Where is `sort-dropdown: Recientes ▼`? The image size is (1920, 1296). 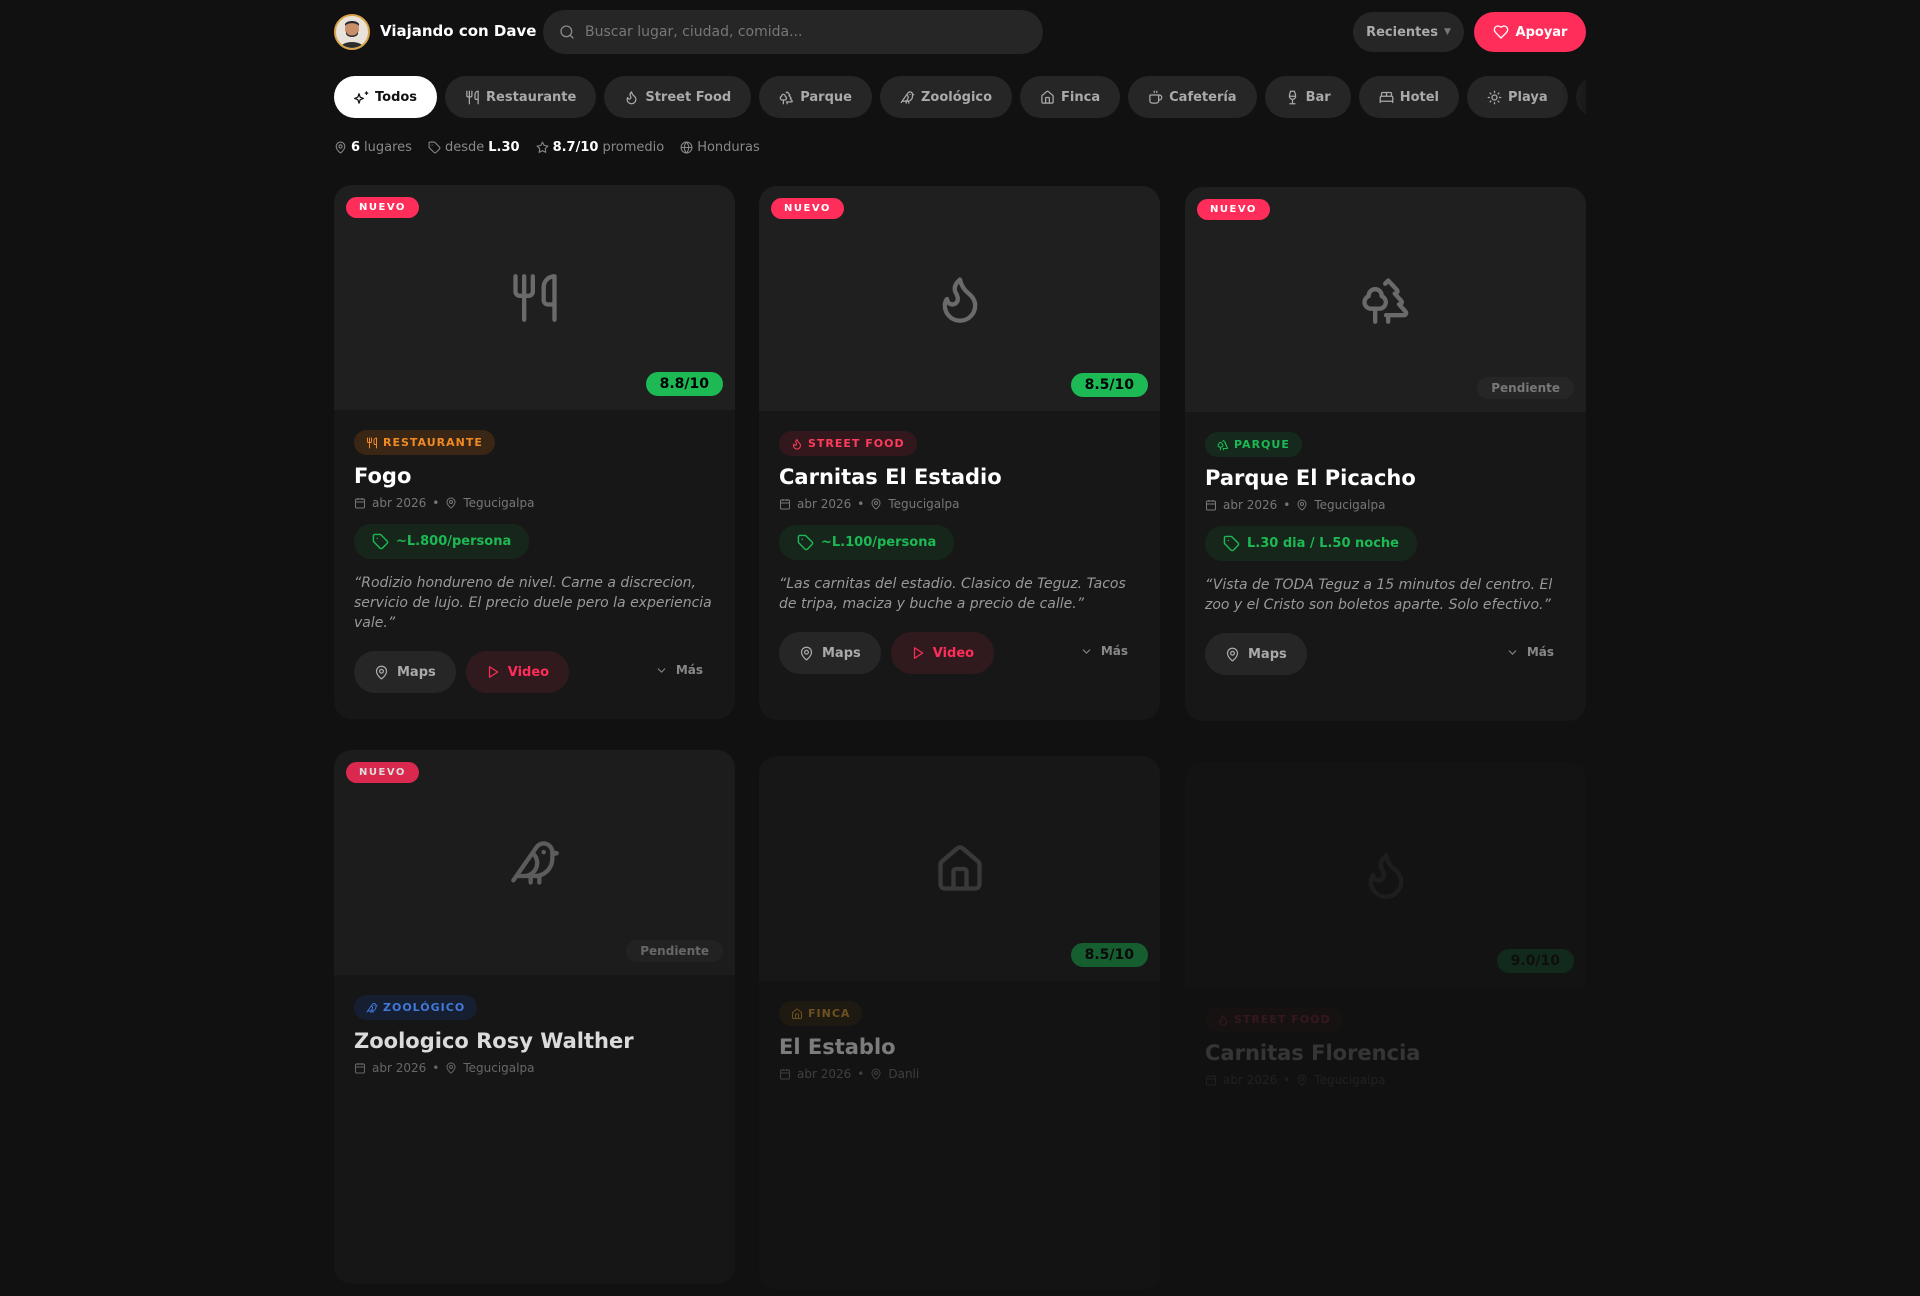
sort-dropdown: Recientes ▼ is located at coordinates (1408, 32).